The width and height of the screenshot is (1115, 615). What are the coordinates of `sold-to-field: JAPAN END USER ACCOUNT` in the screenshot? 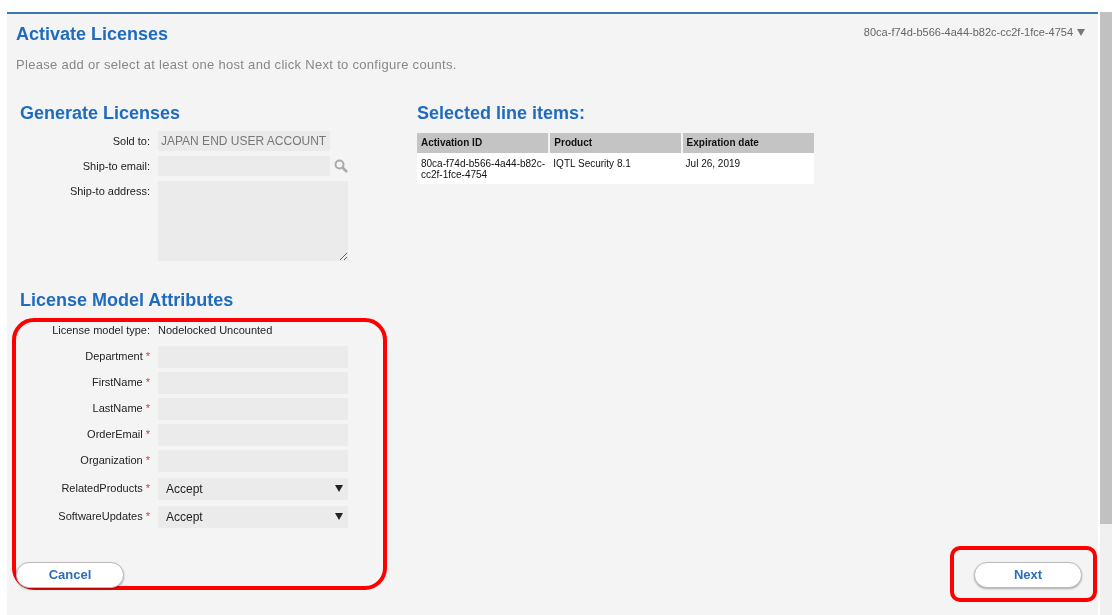 It's located at (244, 140).